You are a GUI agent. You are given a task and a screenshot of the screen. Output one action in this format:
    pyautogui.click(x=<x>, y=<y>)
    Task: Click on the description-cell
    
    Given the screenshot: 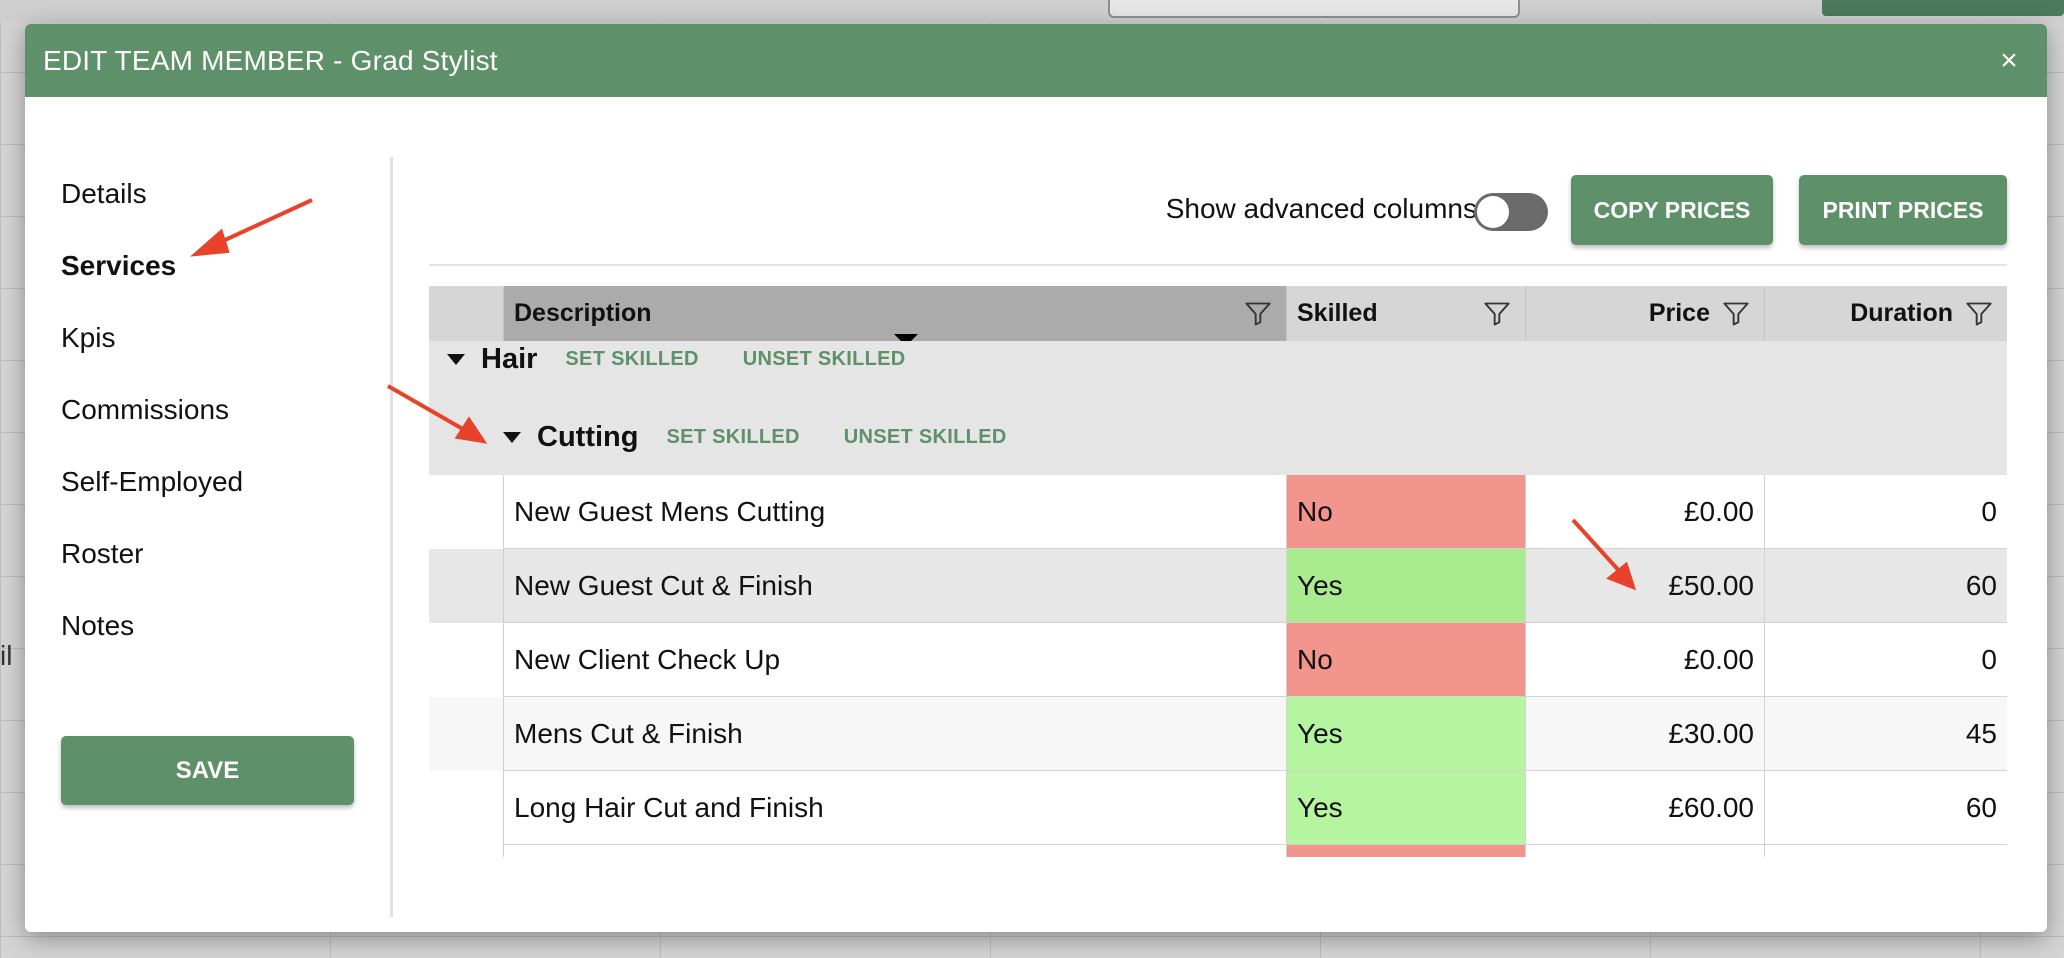 What is the action you would take?
    pyautogui.click(x=895, y=851)
    